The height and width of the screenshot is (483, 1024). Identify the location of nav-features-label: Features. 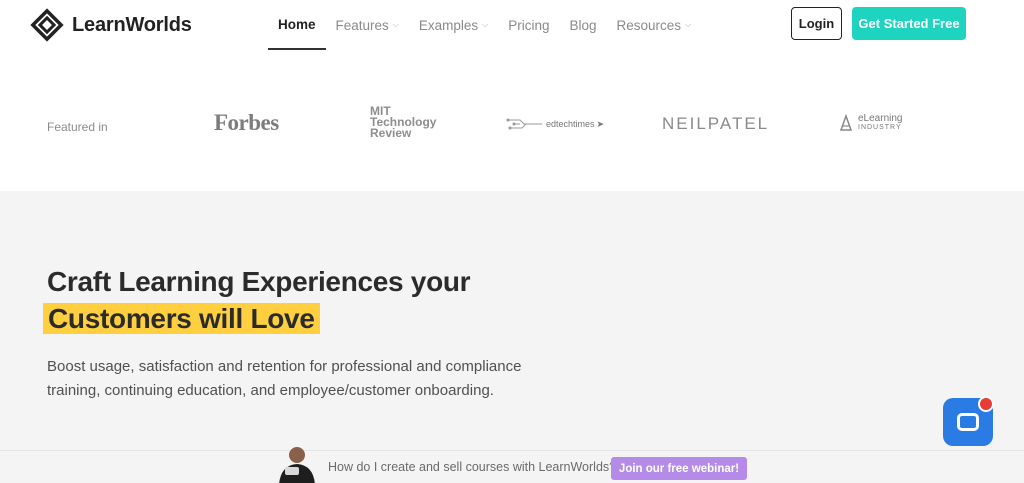
(362, 25).